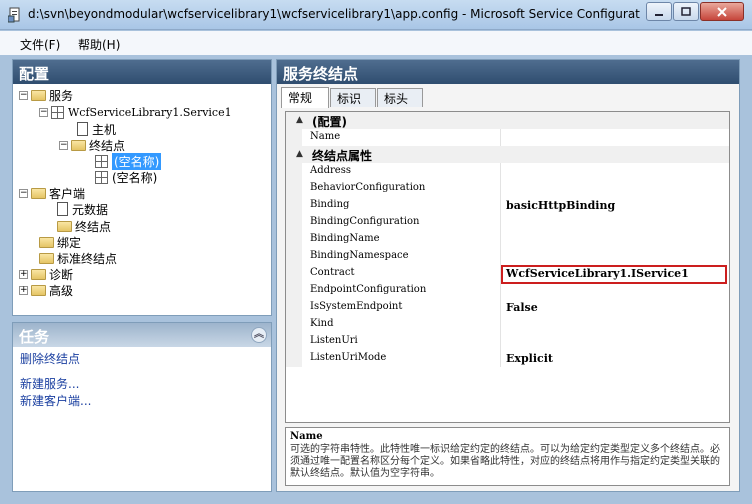  What do you see at coordinates (342, 156) in the screenshot?
I see `category-label: 终结点属性` at bounding box center [342, 156].